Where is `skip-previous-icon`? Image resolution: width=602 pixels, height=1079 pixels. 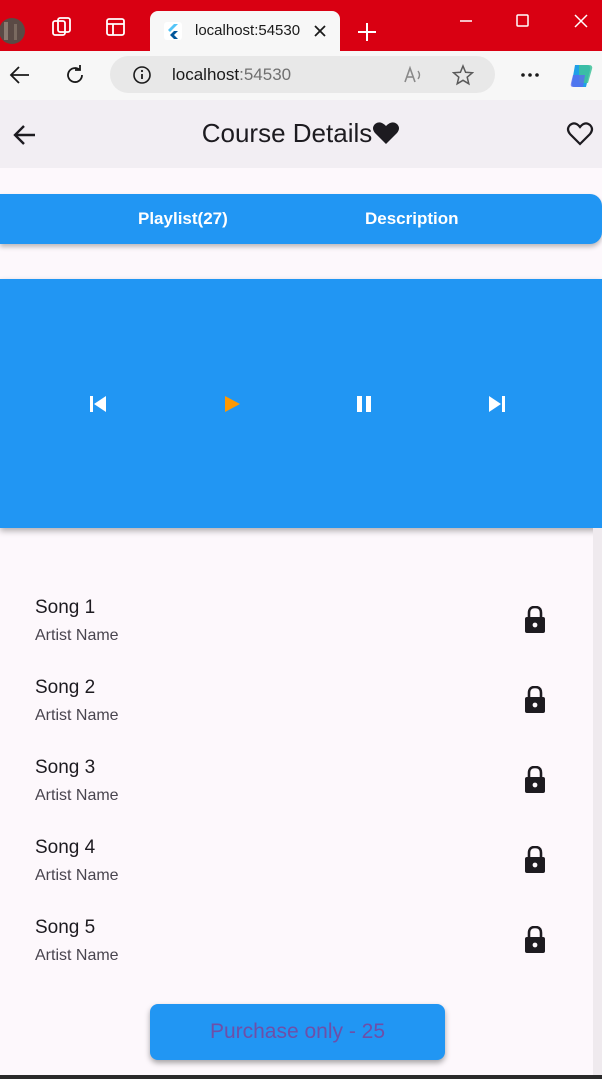 skip-previous-icon is located at coordinates (98, 404).